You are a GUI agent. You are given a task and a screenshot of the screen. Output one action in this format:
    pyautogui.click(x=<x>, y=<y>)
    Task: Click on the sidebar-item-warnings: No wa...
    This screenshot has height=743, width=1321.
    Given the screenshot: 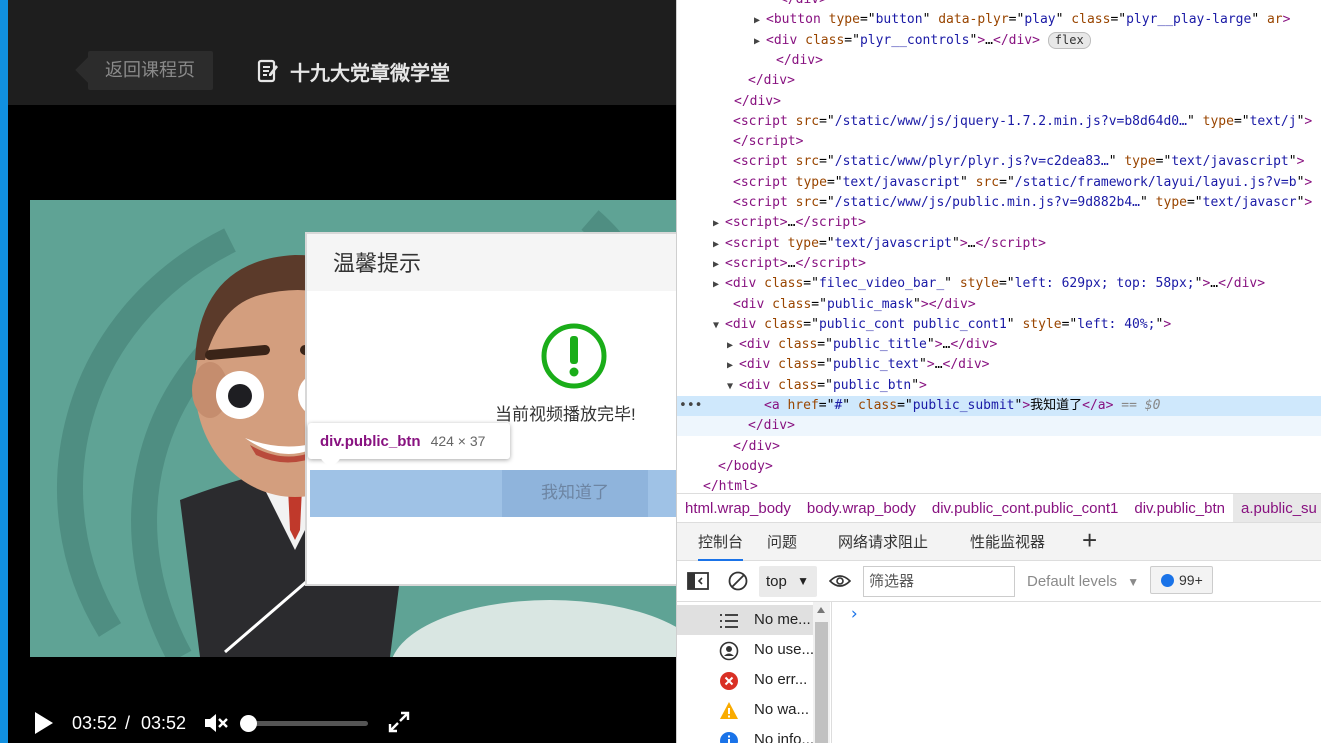 What is the action you would take?
    pyautogui.click(x=745, y=710)
    